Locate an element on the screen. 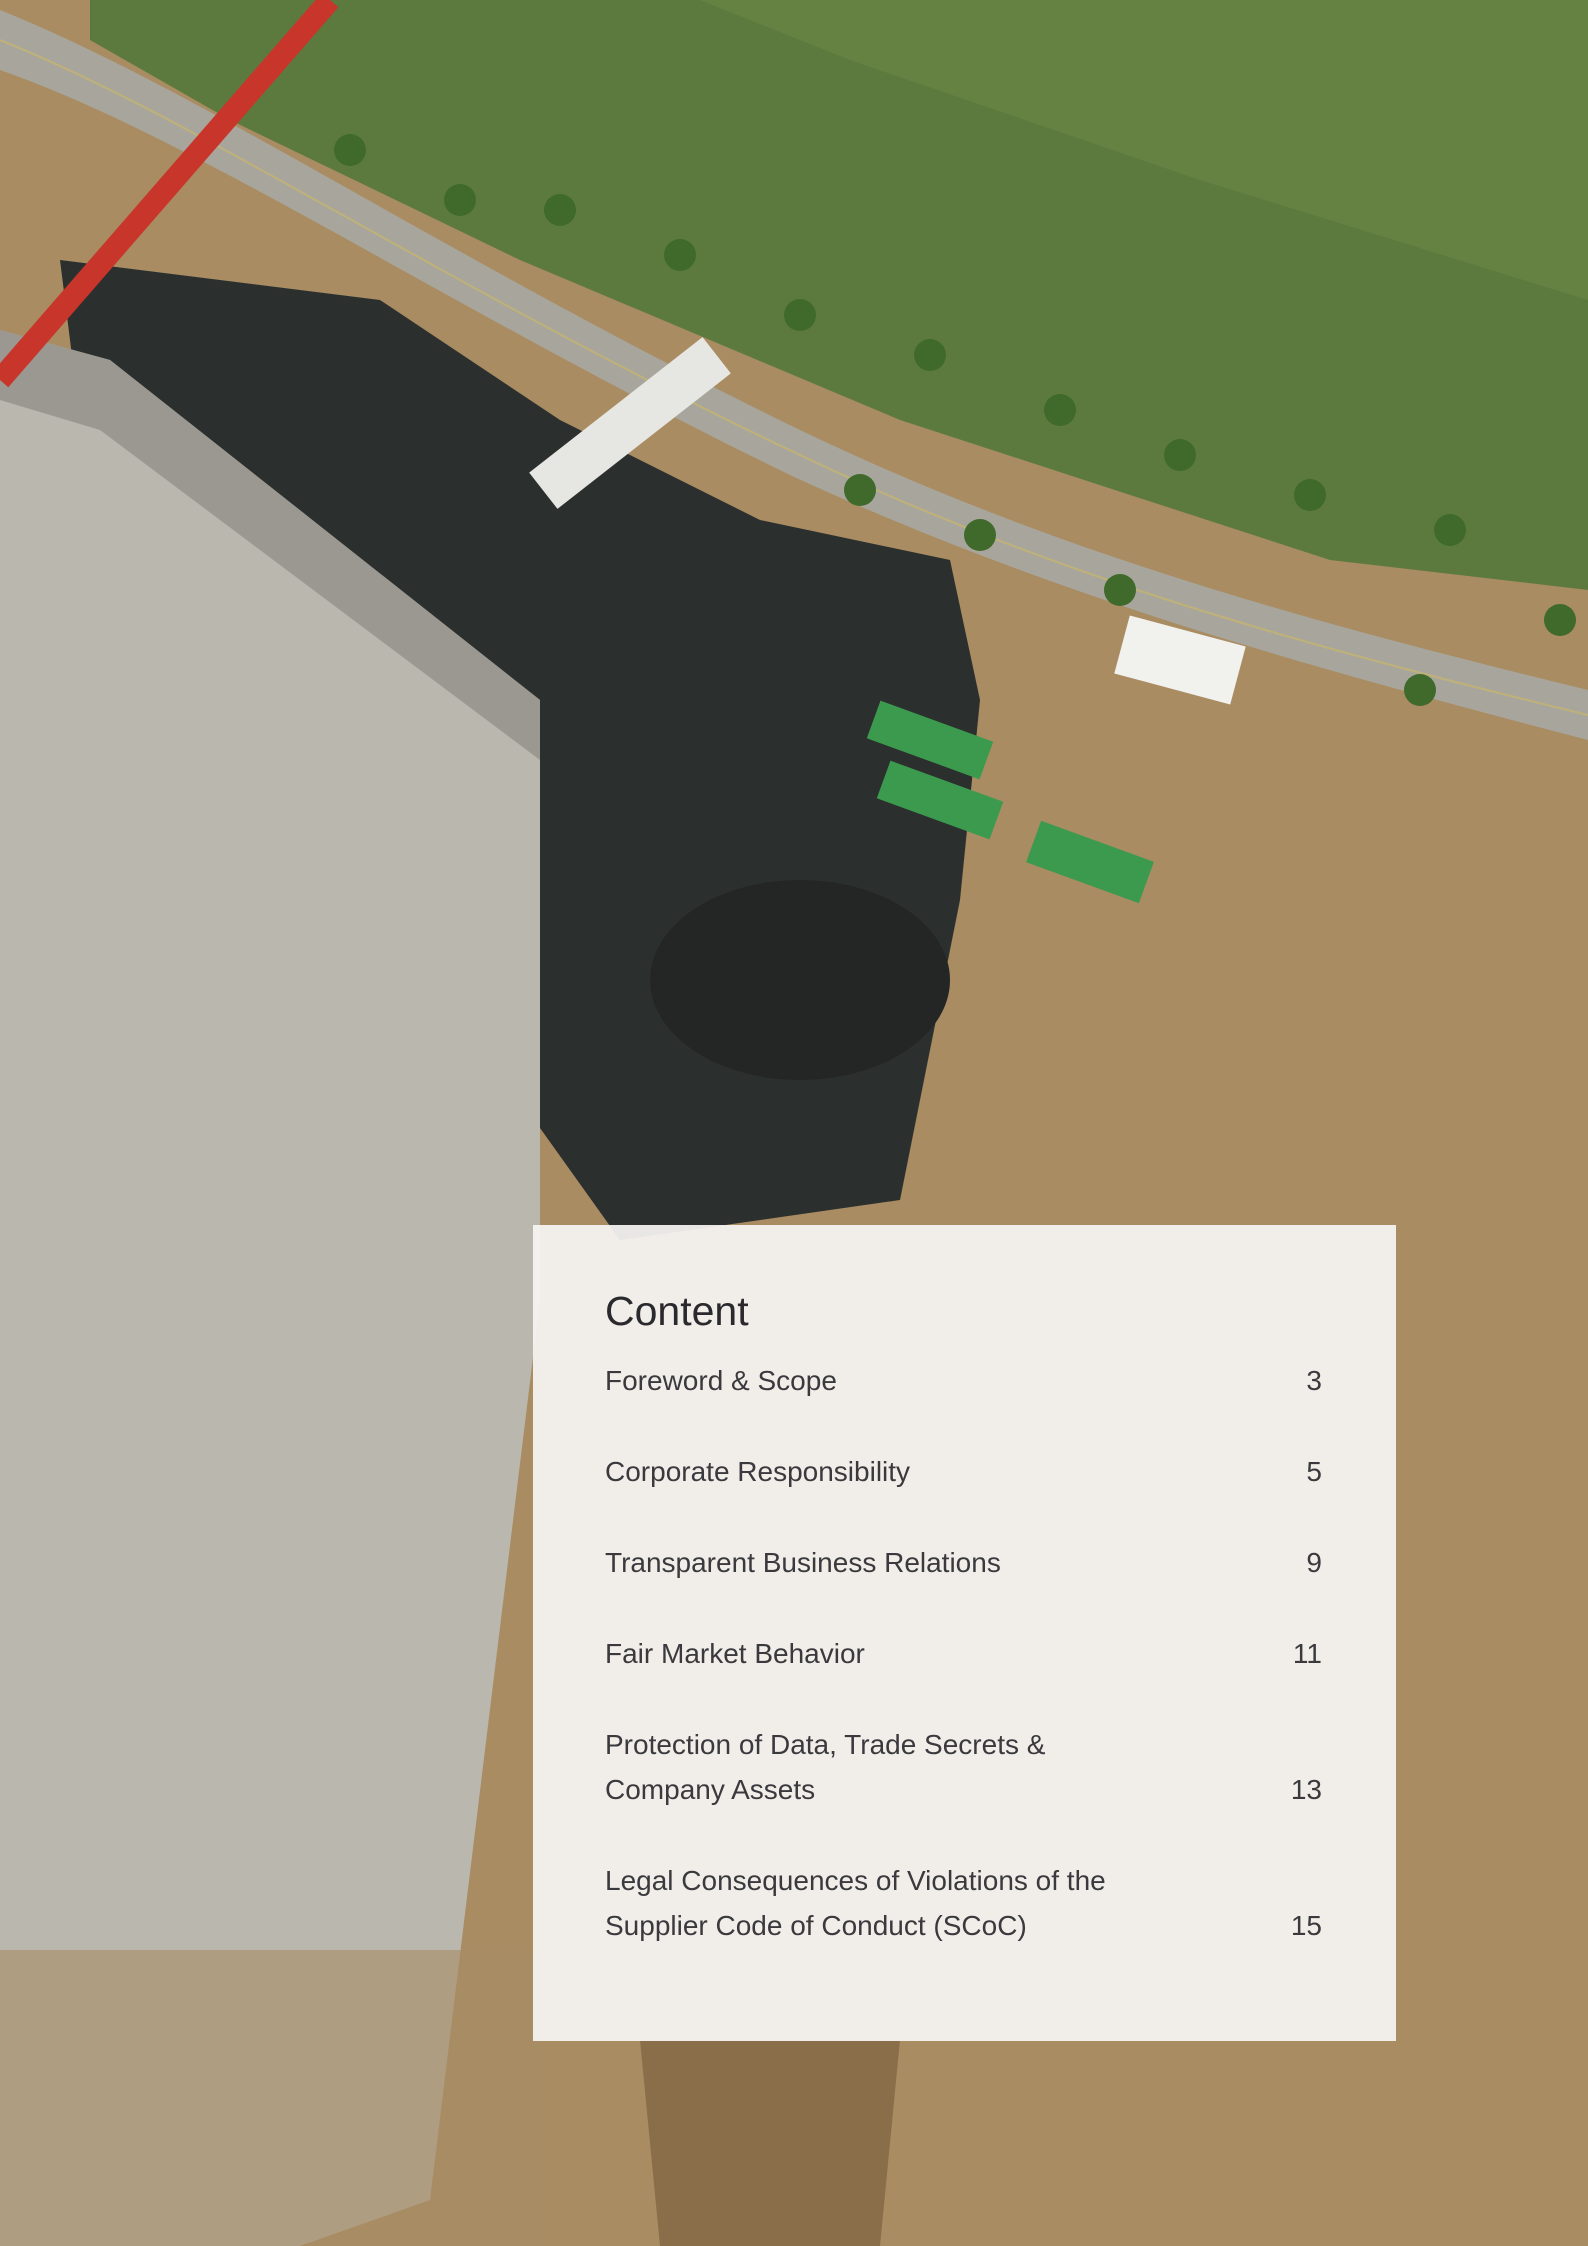 The height and width of the screenshot is (2246, 1588). toc-item: Foreword & Scope 3 is located at coordinates (963, 1380).